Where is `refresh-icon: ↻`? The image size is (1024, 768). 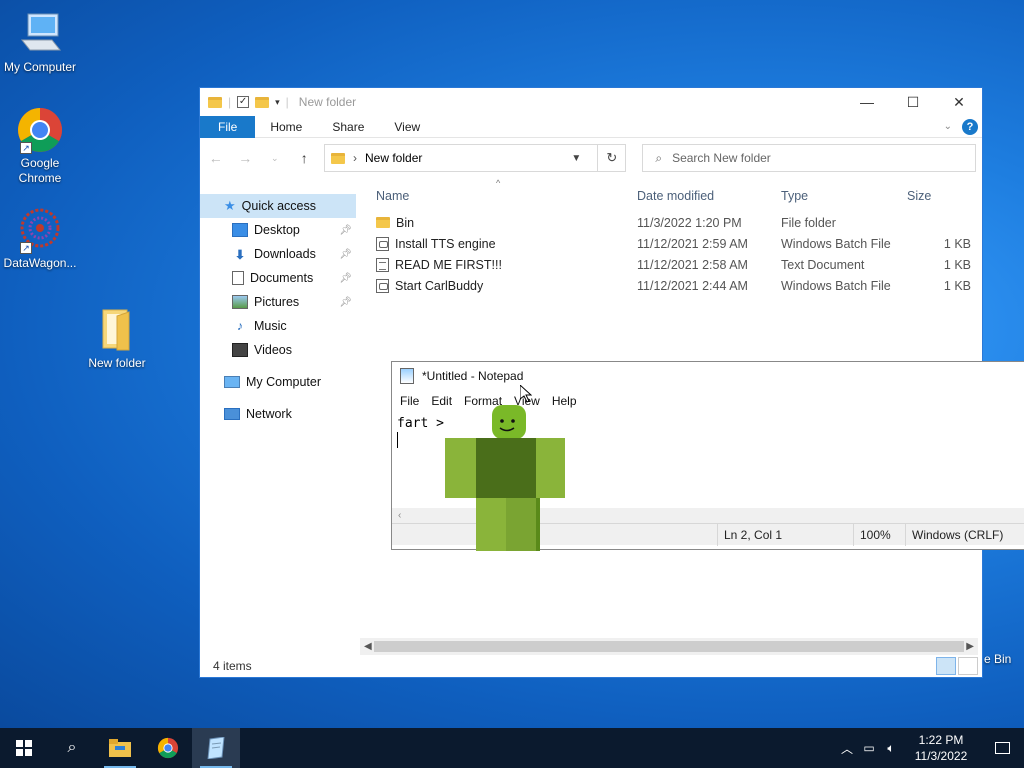
refresh-icon: ↻ is located at coordinates (611, 158).